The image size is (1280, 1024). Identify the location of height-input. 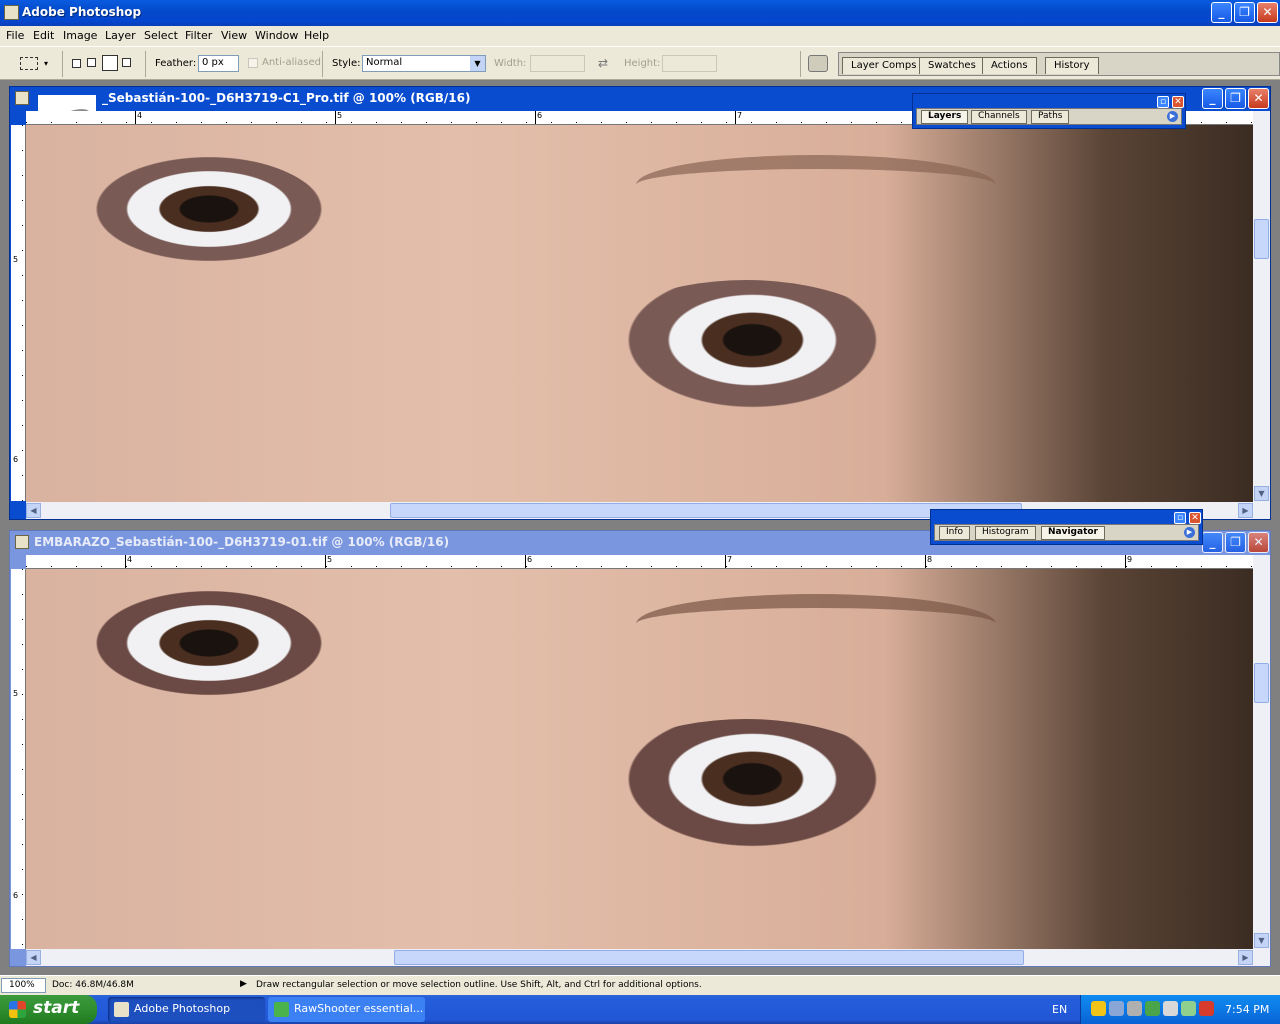
(689, 63).